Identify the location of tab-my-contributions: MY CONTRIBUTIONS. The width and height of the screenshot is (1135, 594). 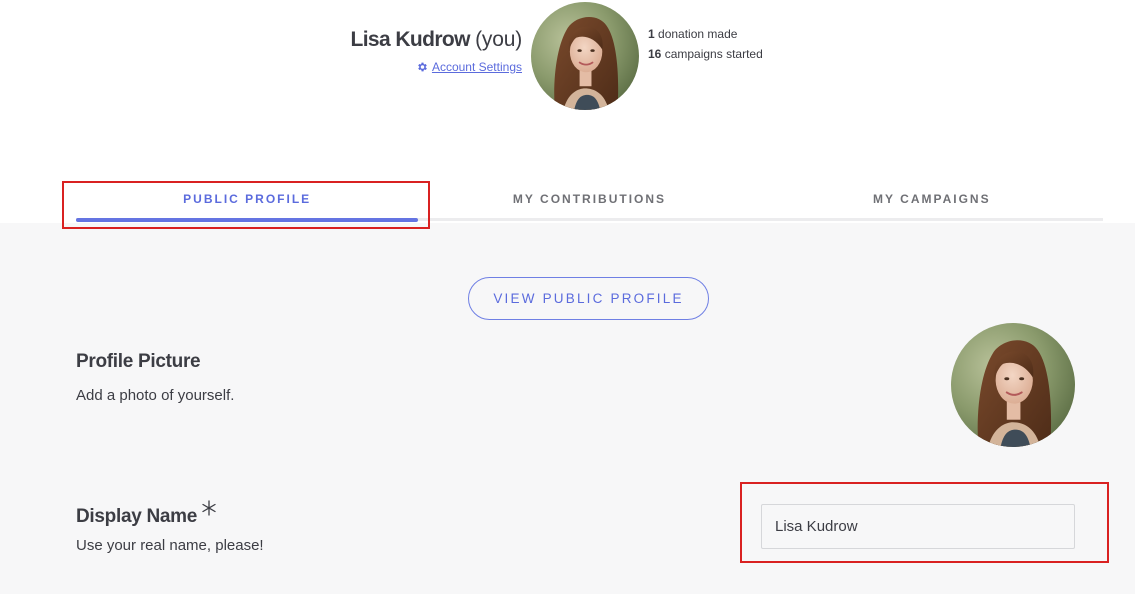
(589, 204).